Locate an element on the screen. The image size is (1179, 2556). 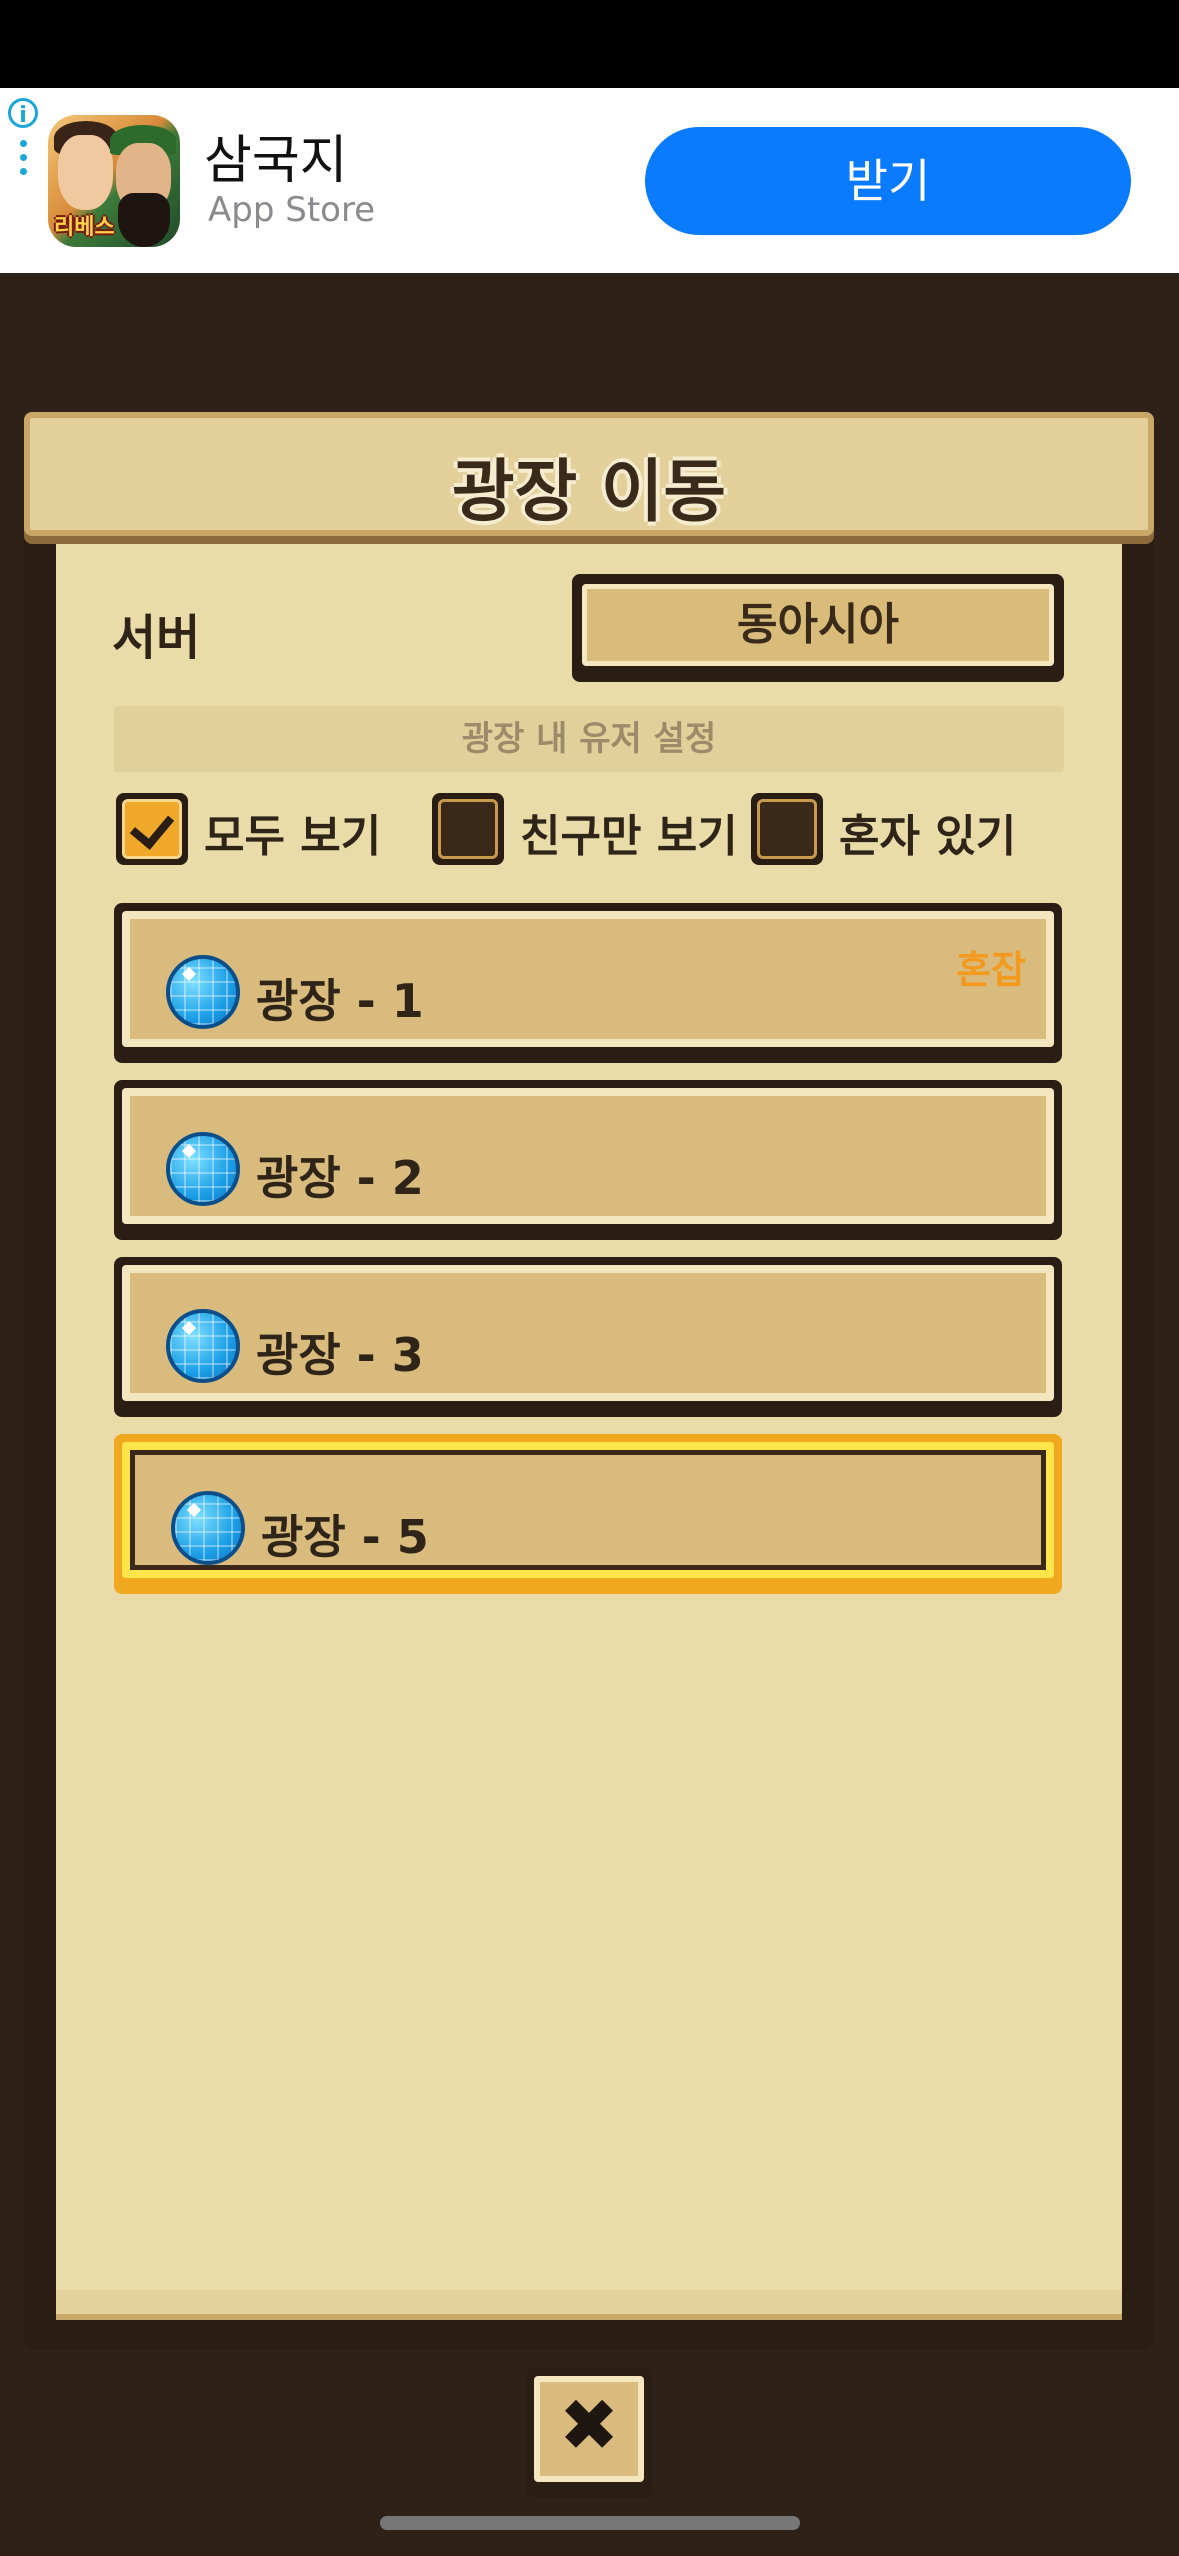
room-item-2: 광장 - 2 is located at coordinates (588, 1160).